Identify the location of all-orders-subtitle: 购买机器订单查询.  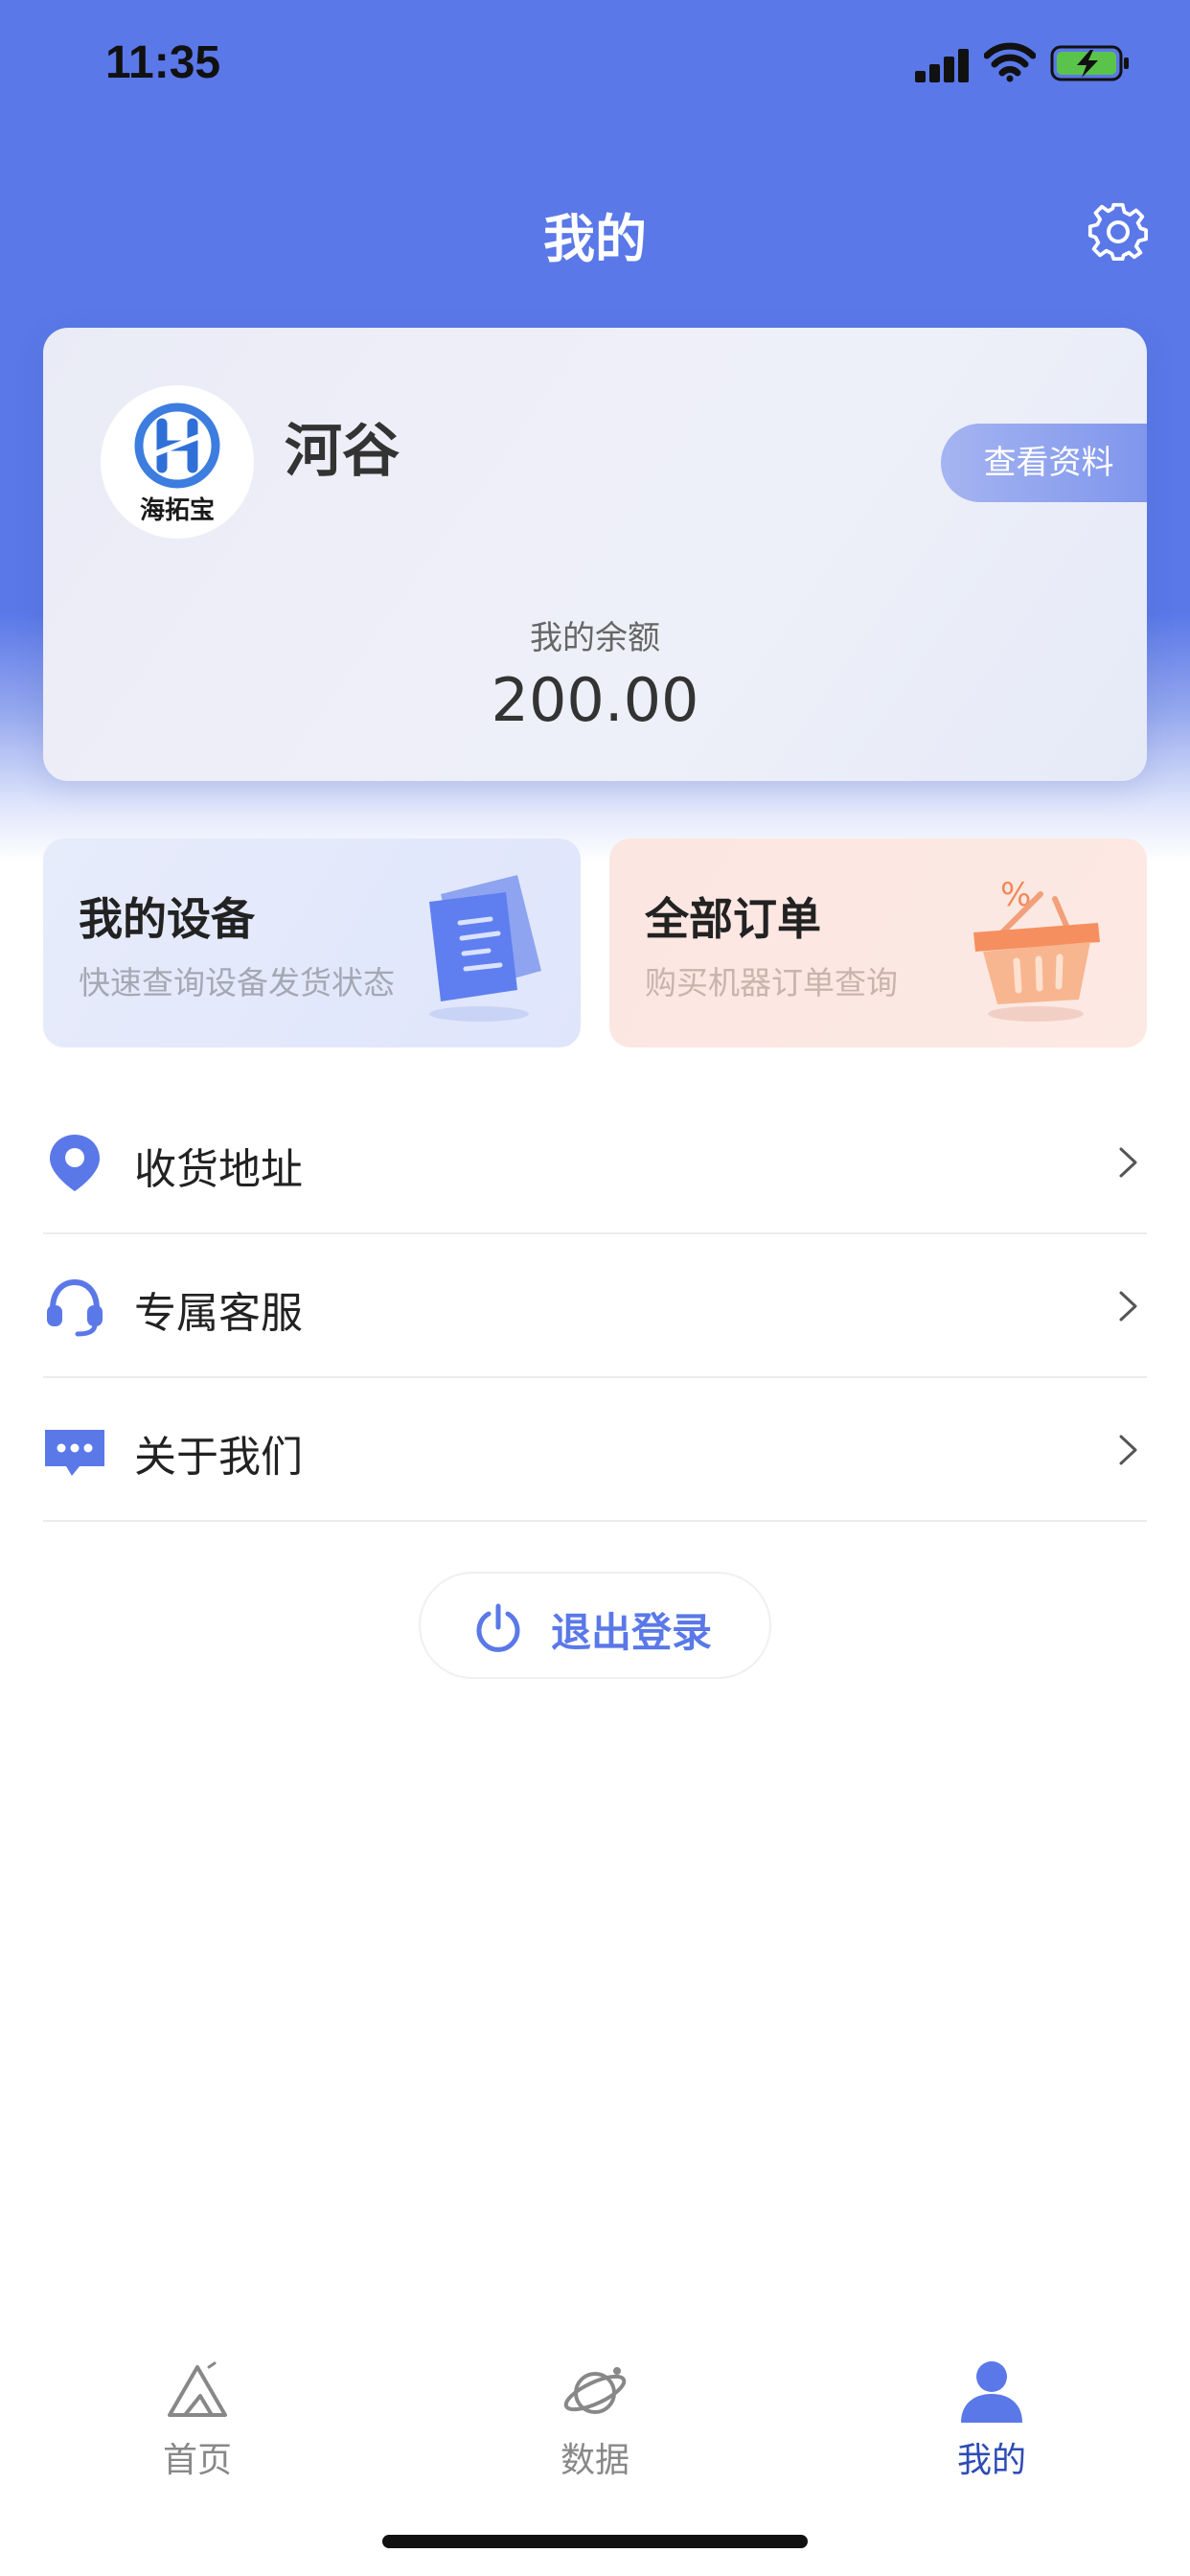
(772, 982).